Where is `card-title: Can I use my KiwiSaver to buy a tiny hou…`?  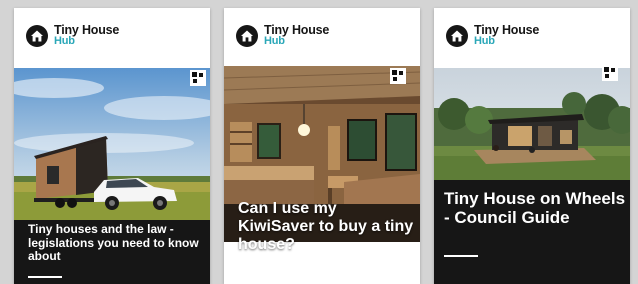
card-title: Can I use my KiwiSaver to buy a tiny hou… is located at coordinates (326, 226).